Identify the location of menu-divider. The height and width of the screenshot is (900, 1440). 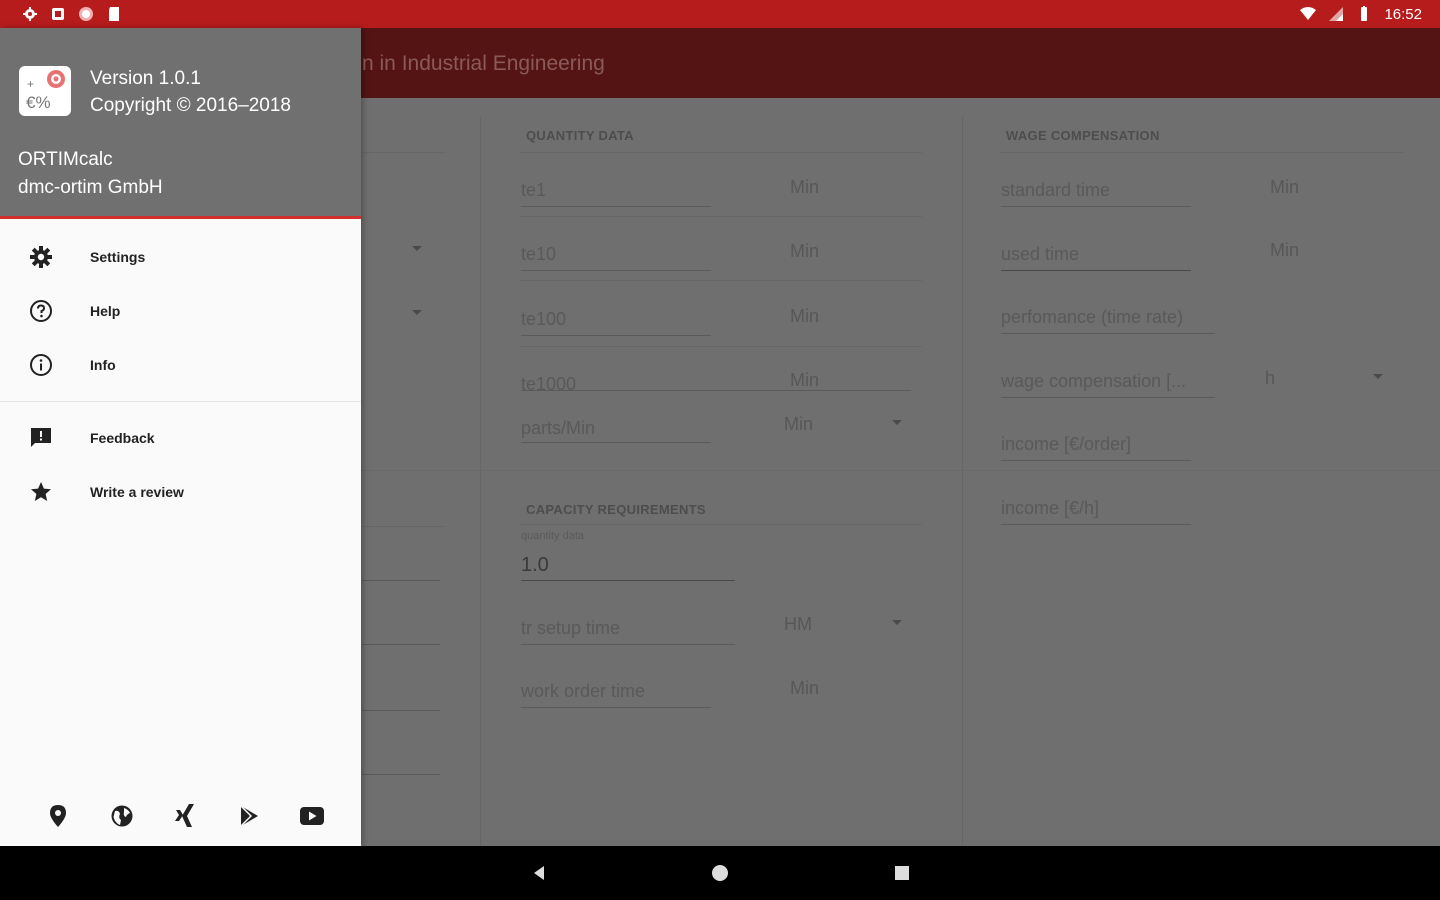
(180, 401).